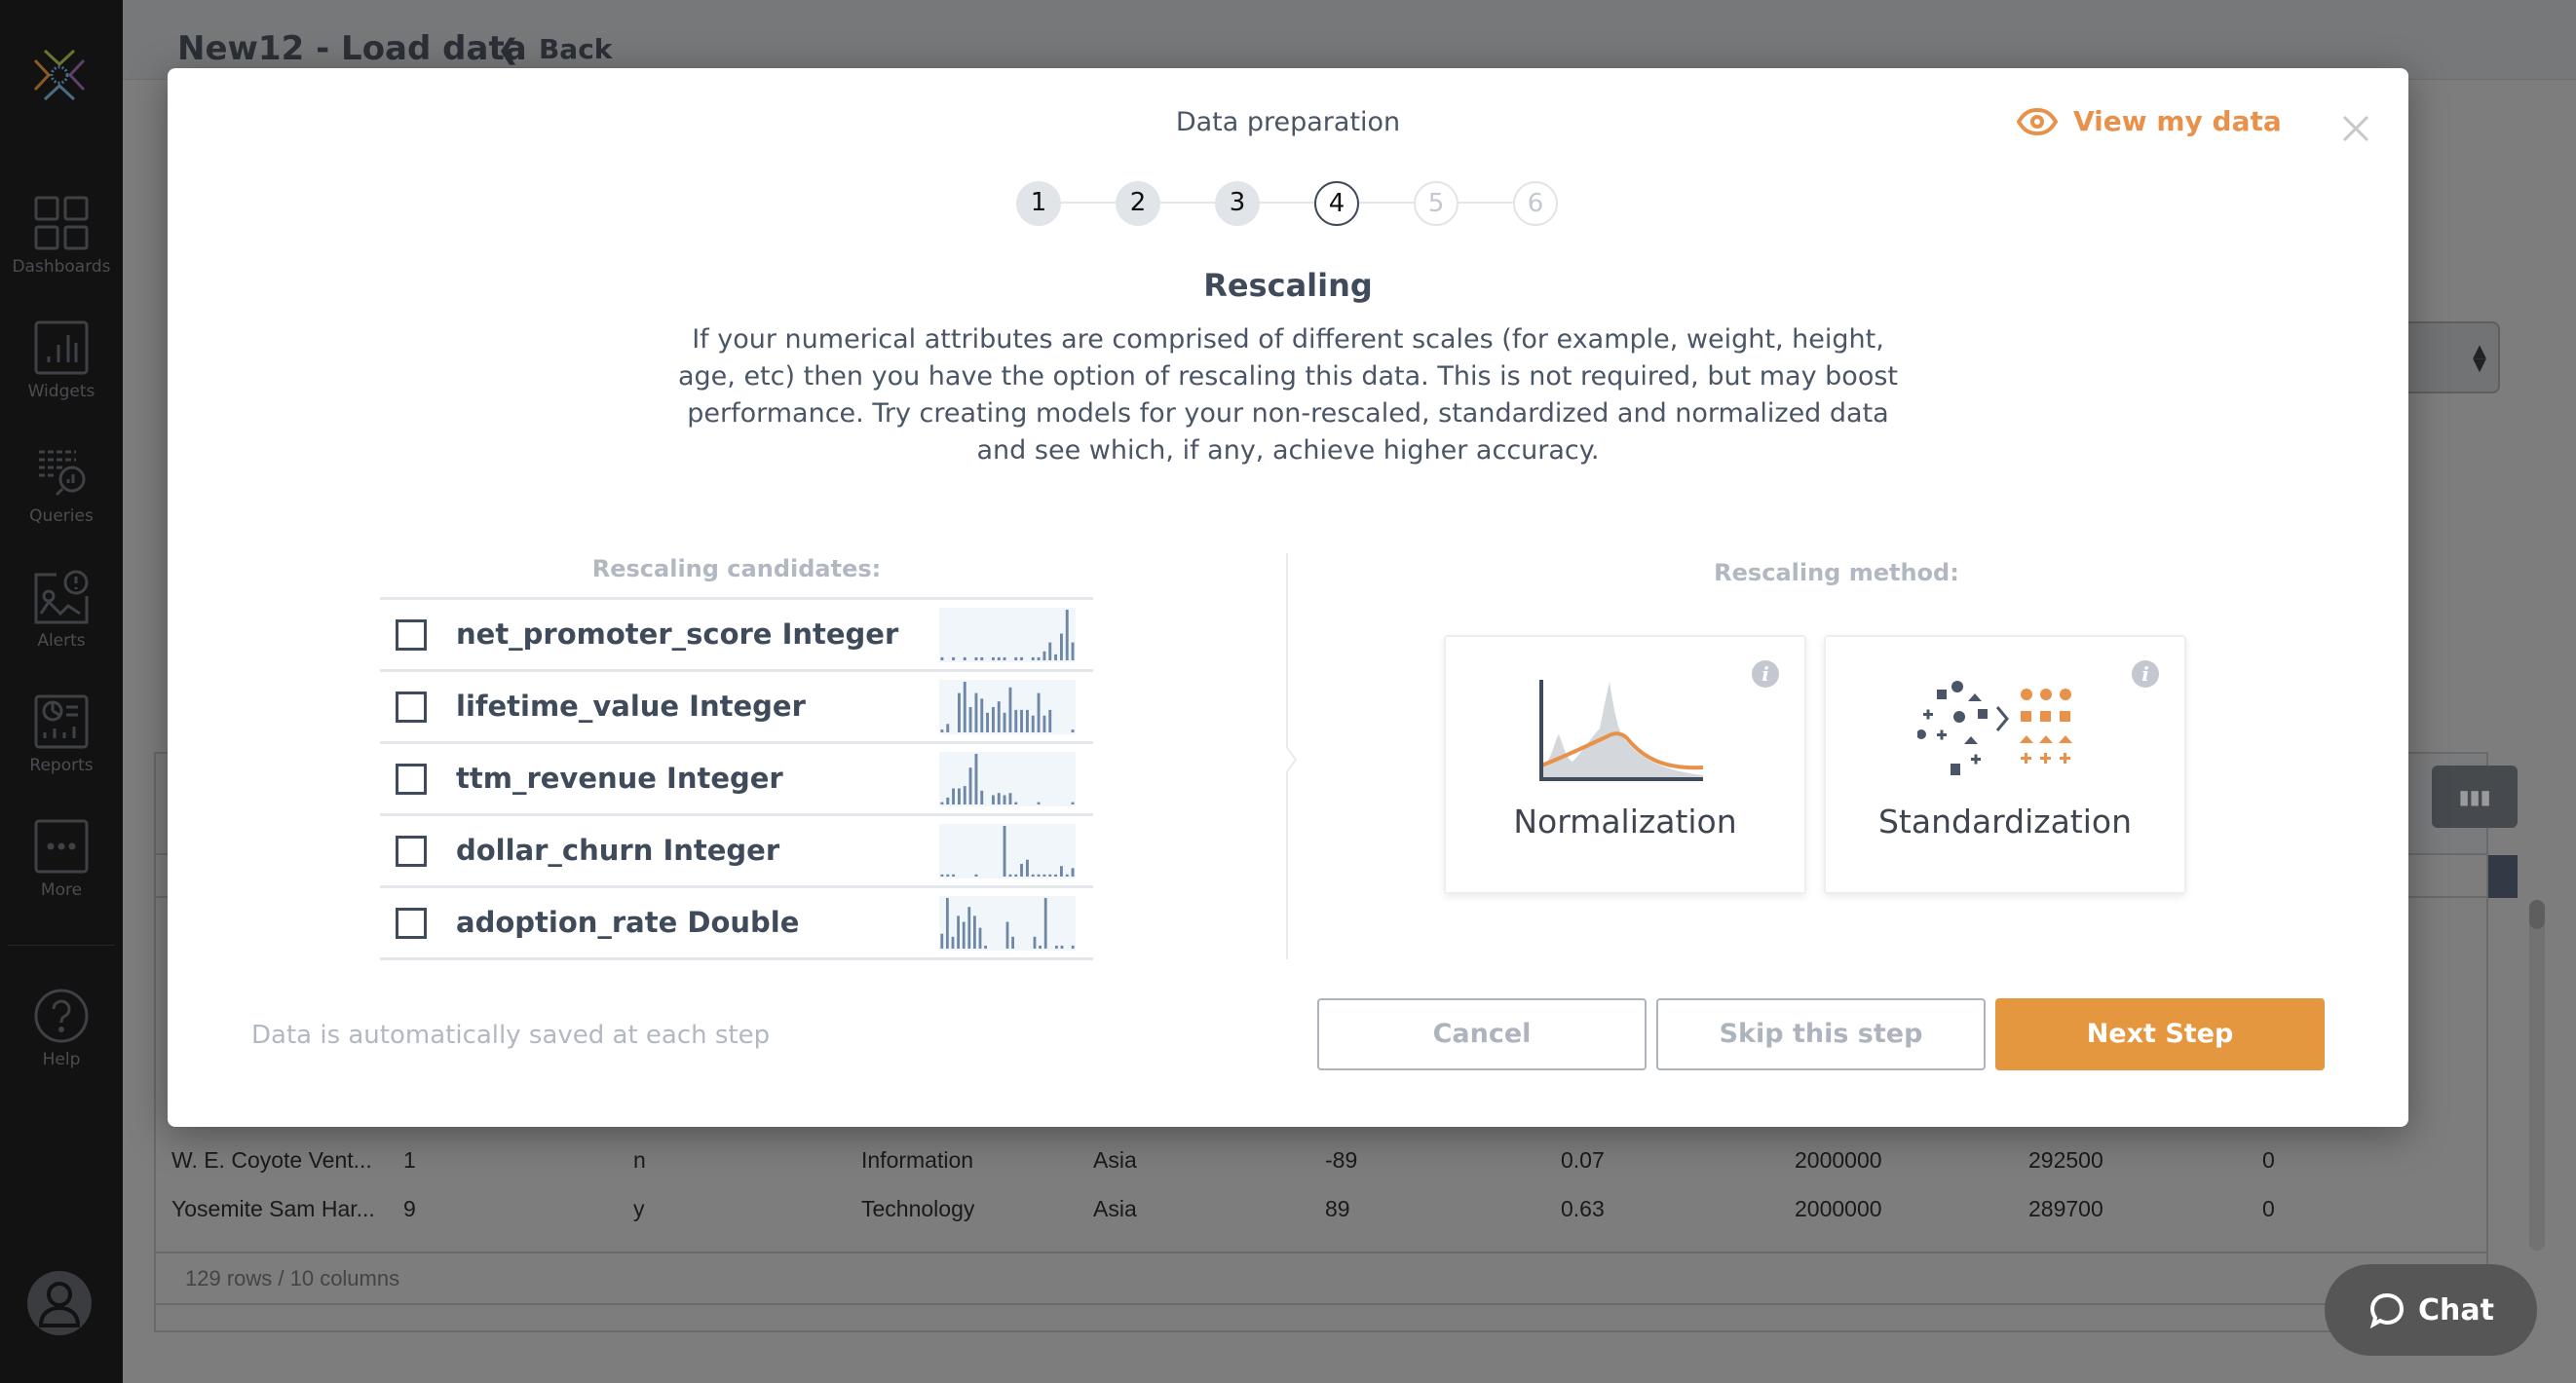 The image size is (2576, 1383). Describe the element at coordinates (554, 49) in the screenshot. I see `back-link: ❮ Back` at that location.